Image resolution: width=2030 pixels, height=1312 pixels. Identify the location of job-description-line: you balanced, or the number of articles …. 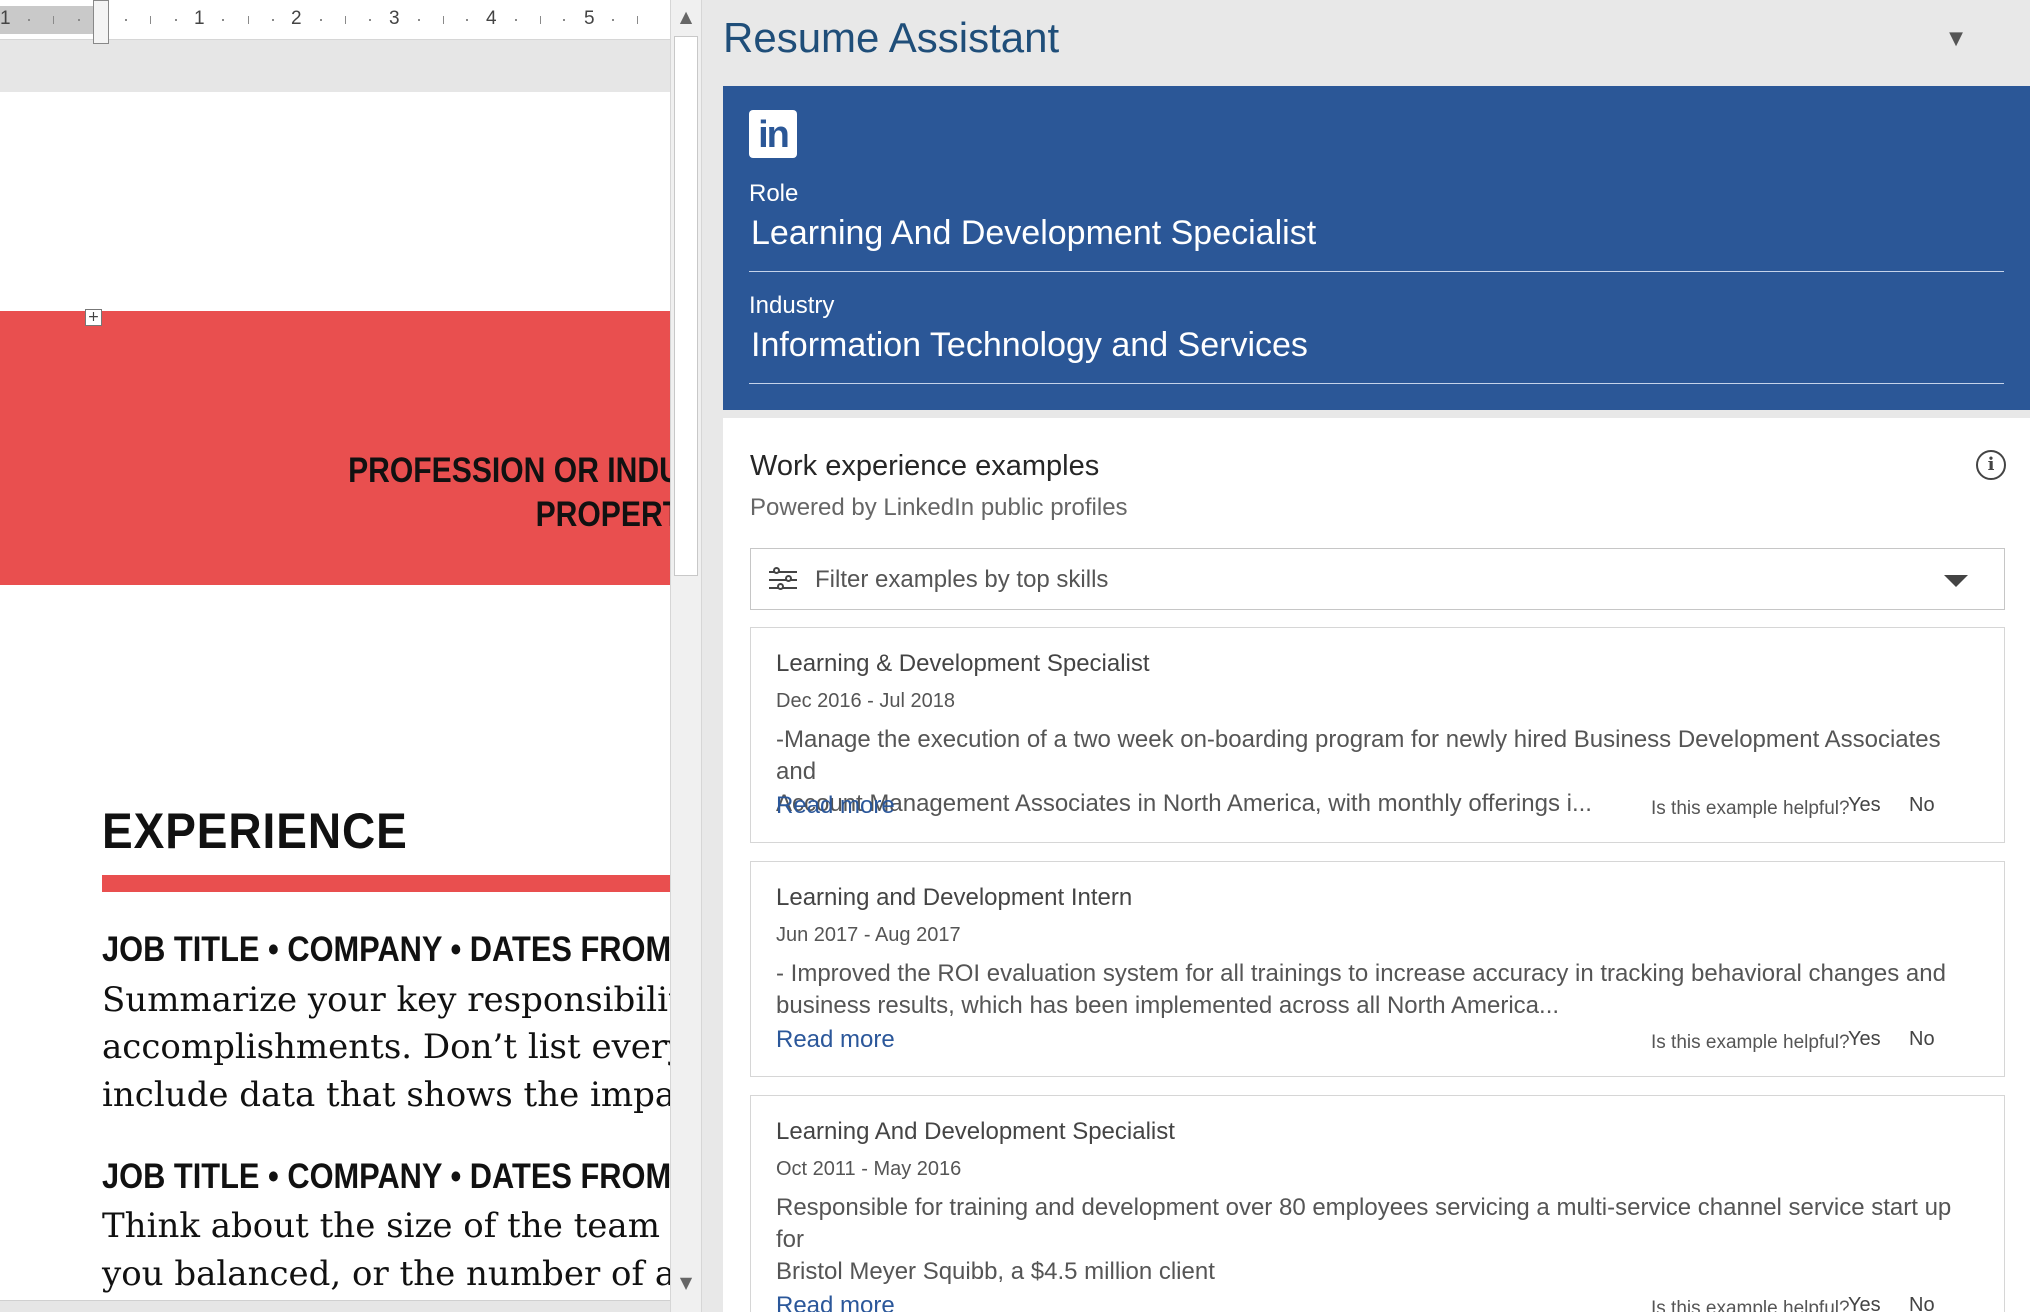
(386, 1274).